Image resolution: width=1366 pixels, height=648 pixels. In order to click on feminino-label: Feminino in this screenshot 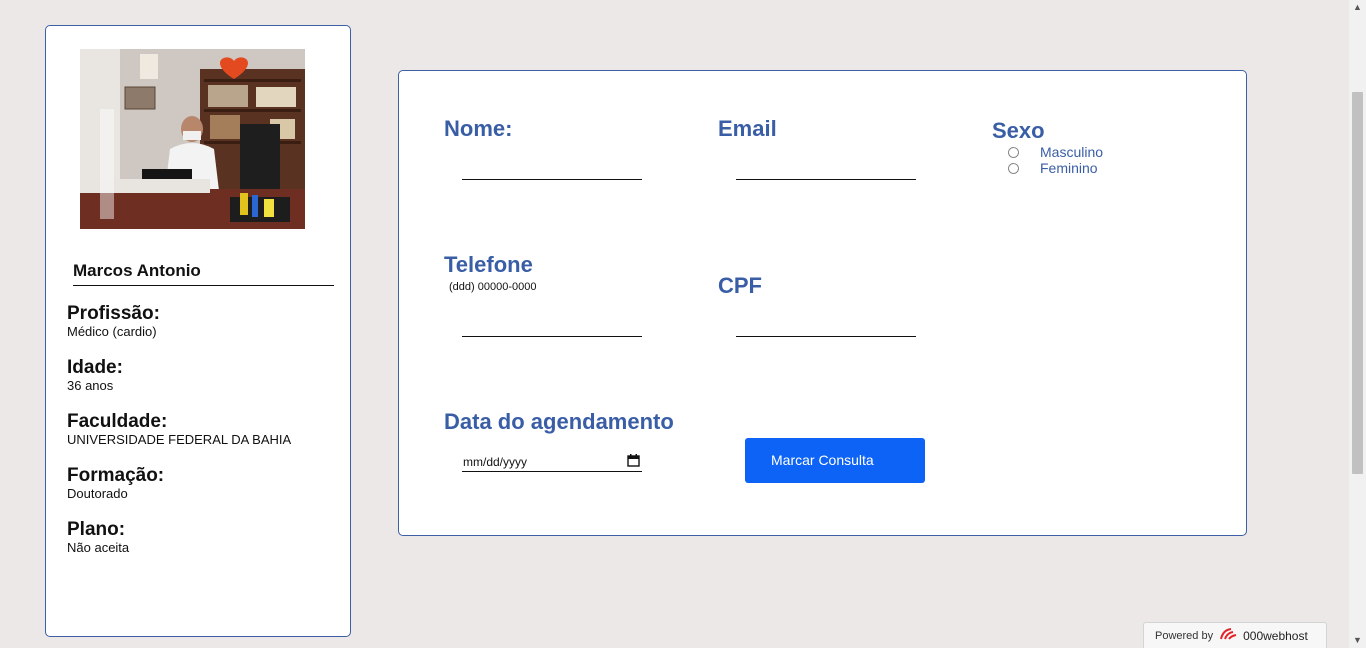, I will do `click(1069, 168)`.